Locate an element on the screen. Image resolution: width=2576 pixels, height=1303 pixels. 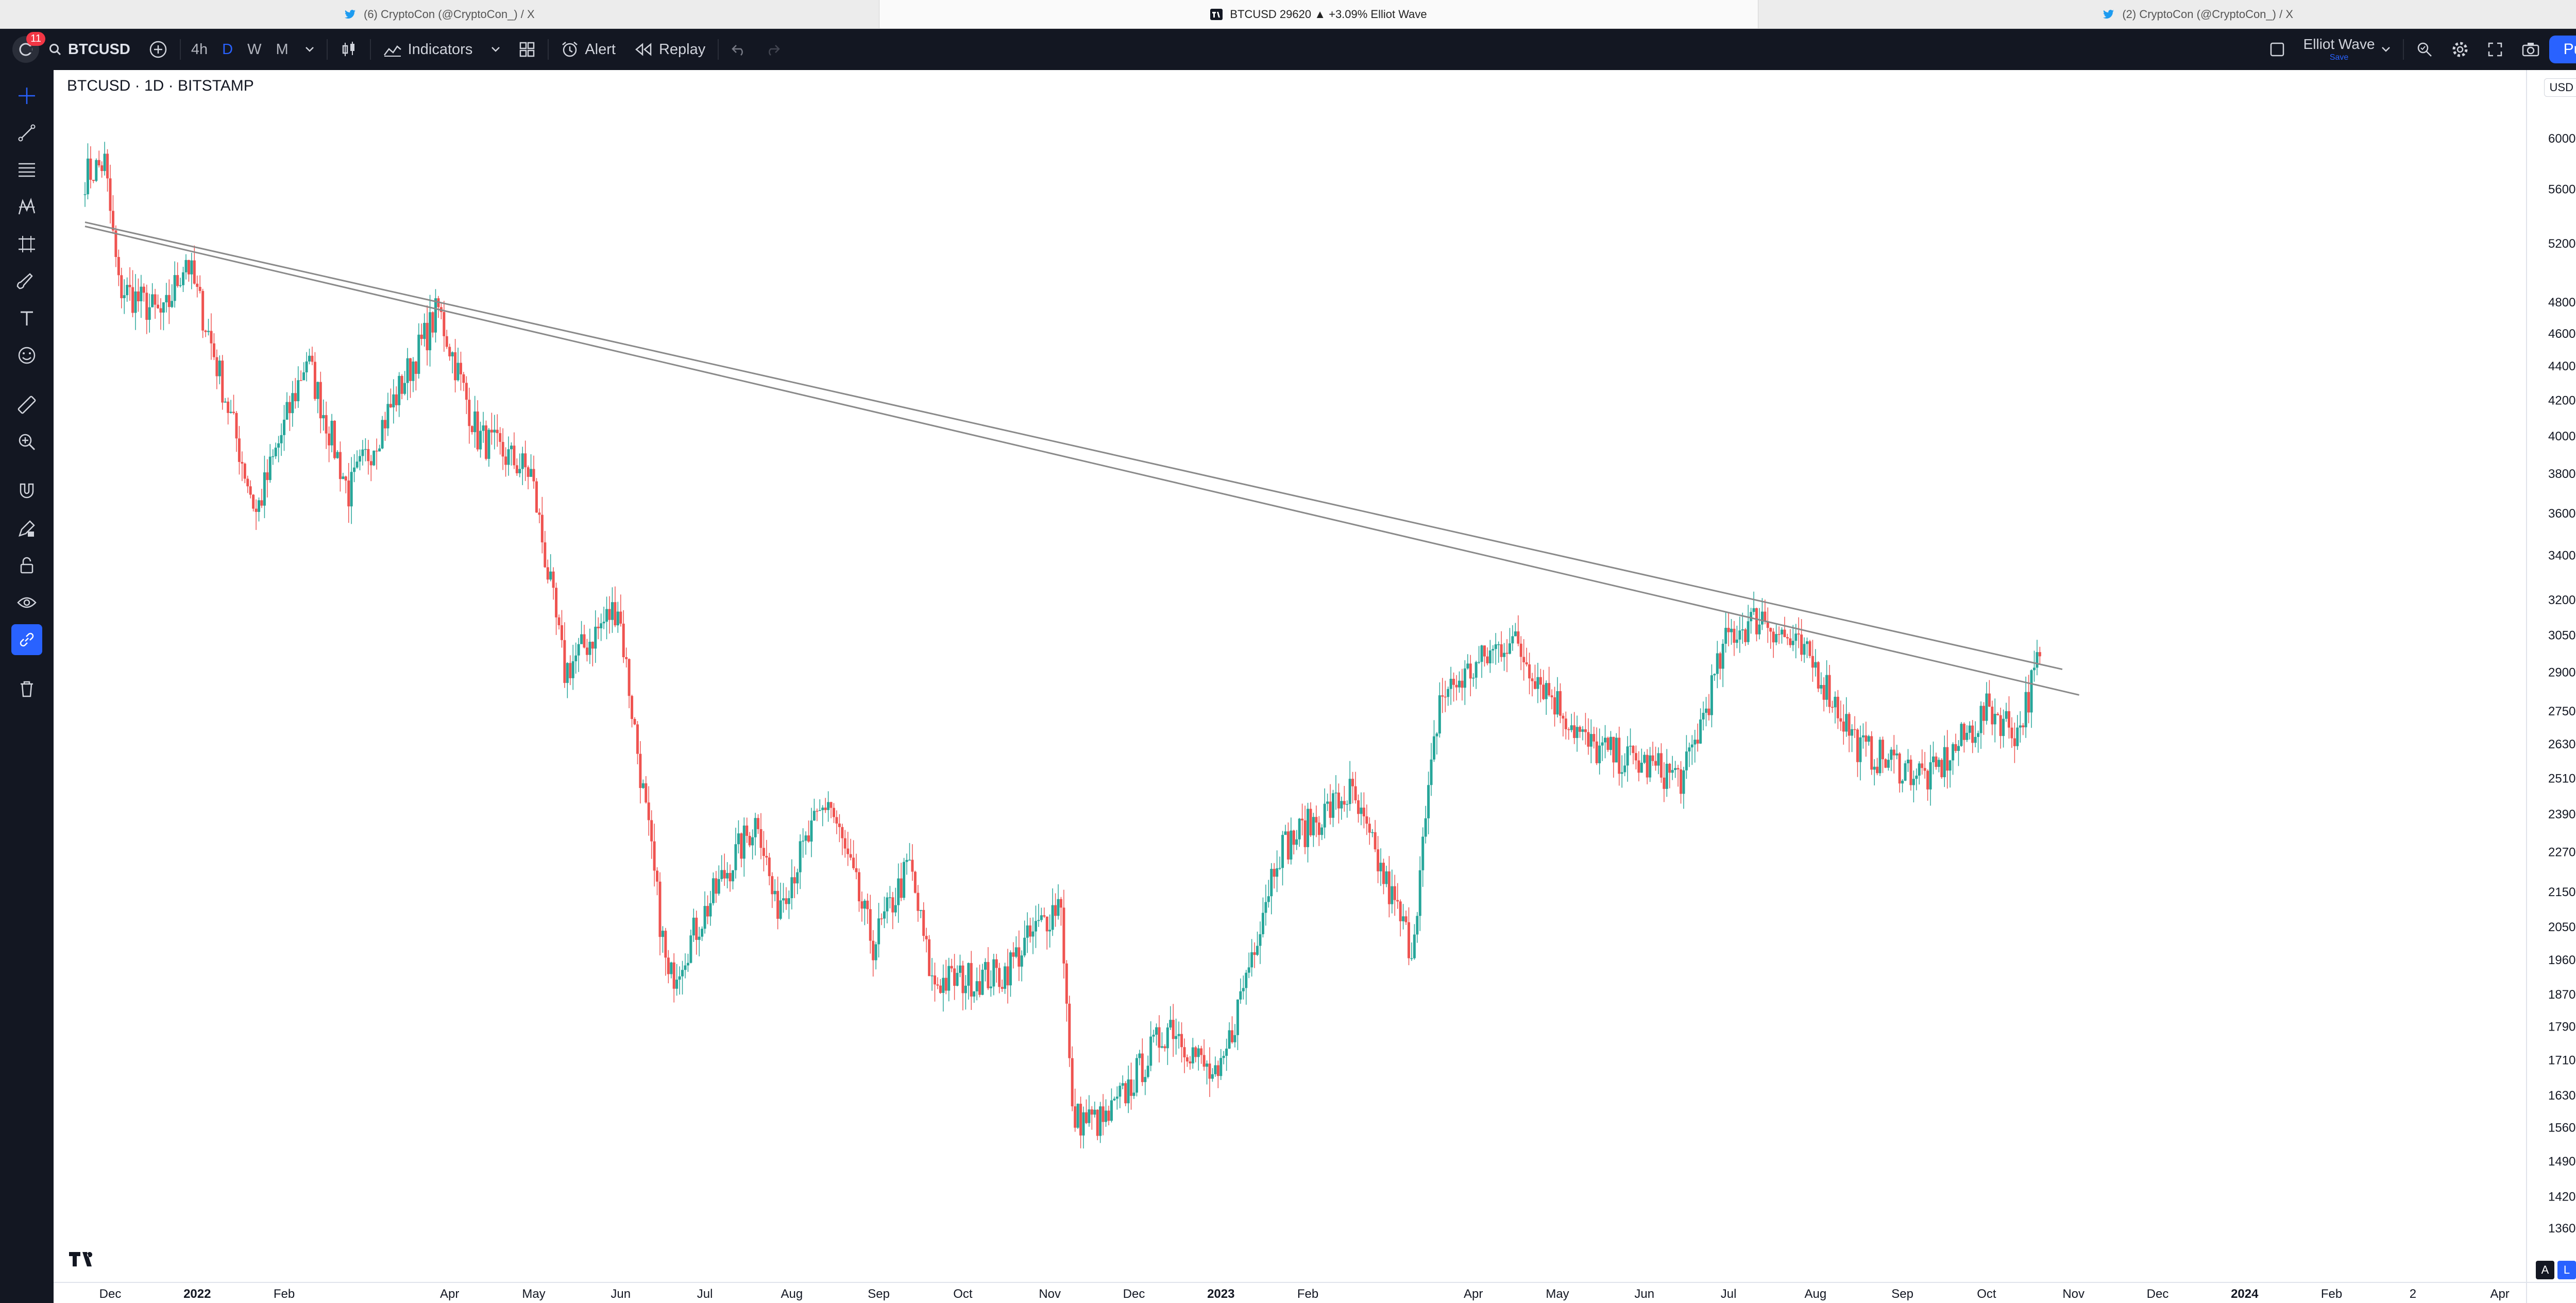
hide-drawings-tool is located at coordinates (26, 602).